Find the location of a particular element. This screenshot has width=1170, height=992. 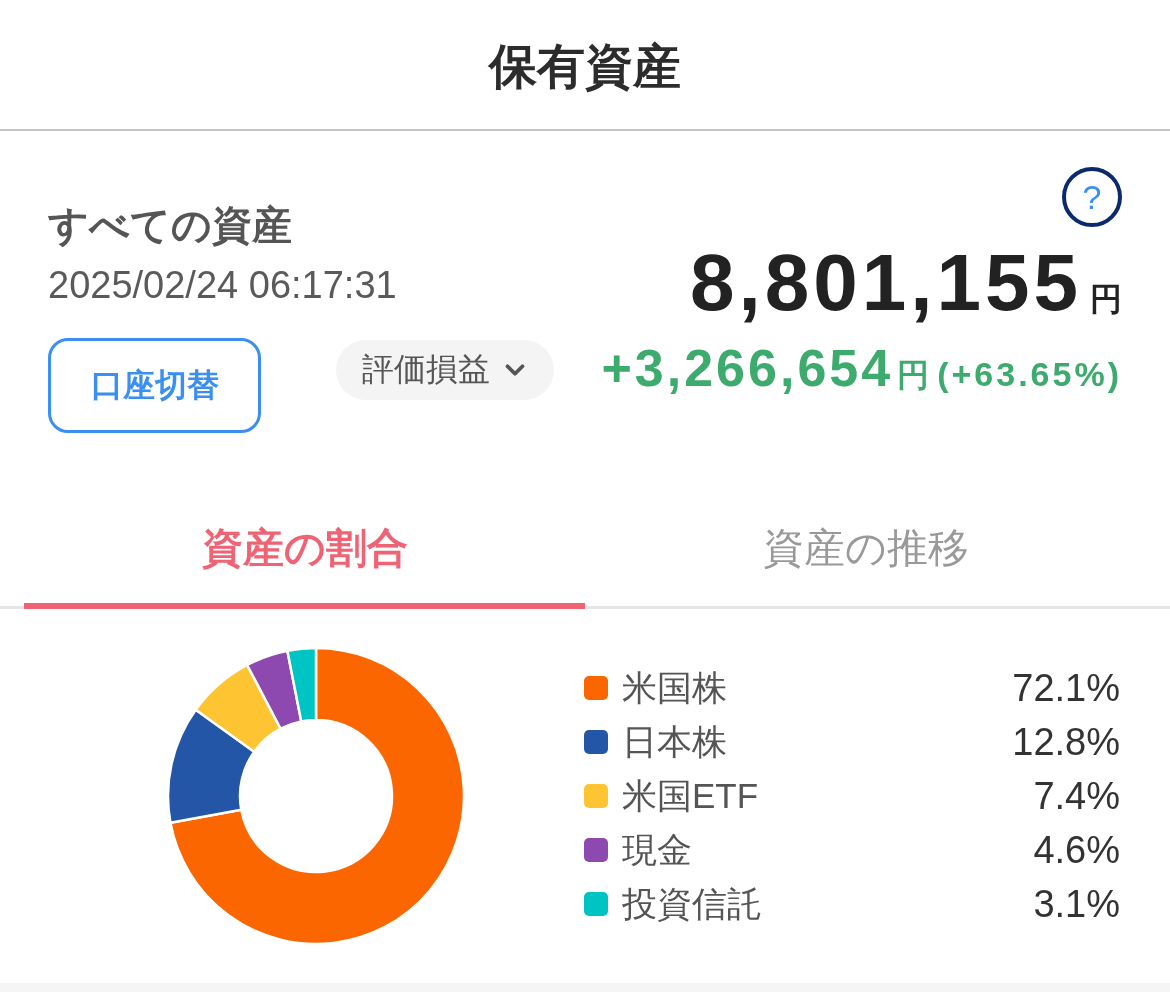

legend-value: 72.1% is located at coordinates (1066, 688).